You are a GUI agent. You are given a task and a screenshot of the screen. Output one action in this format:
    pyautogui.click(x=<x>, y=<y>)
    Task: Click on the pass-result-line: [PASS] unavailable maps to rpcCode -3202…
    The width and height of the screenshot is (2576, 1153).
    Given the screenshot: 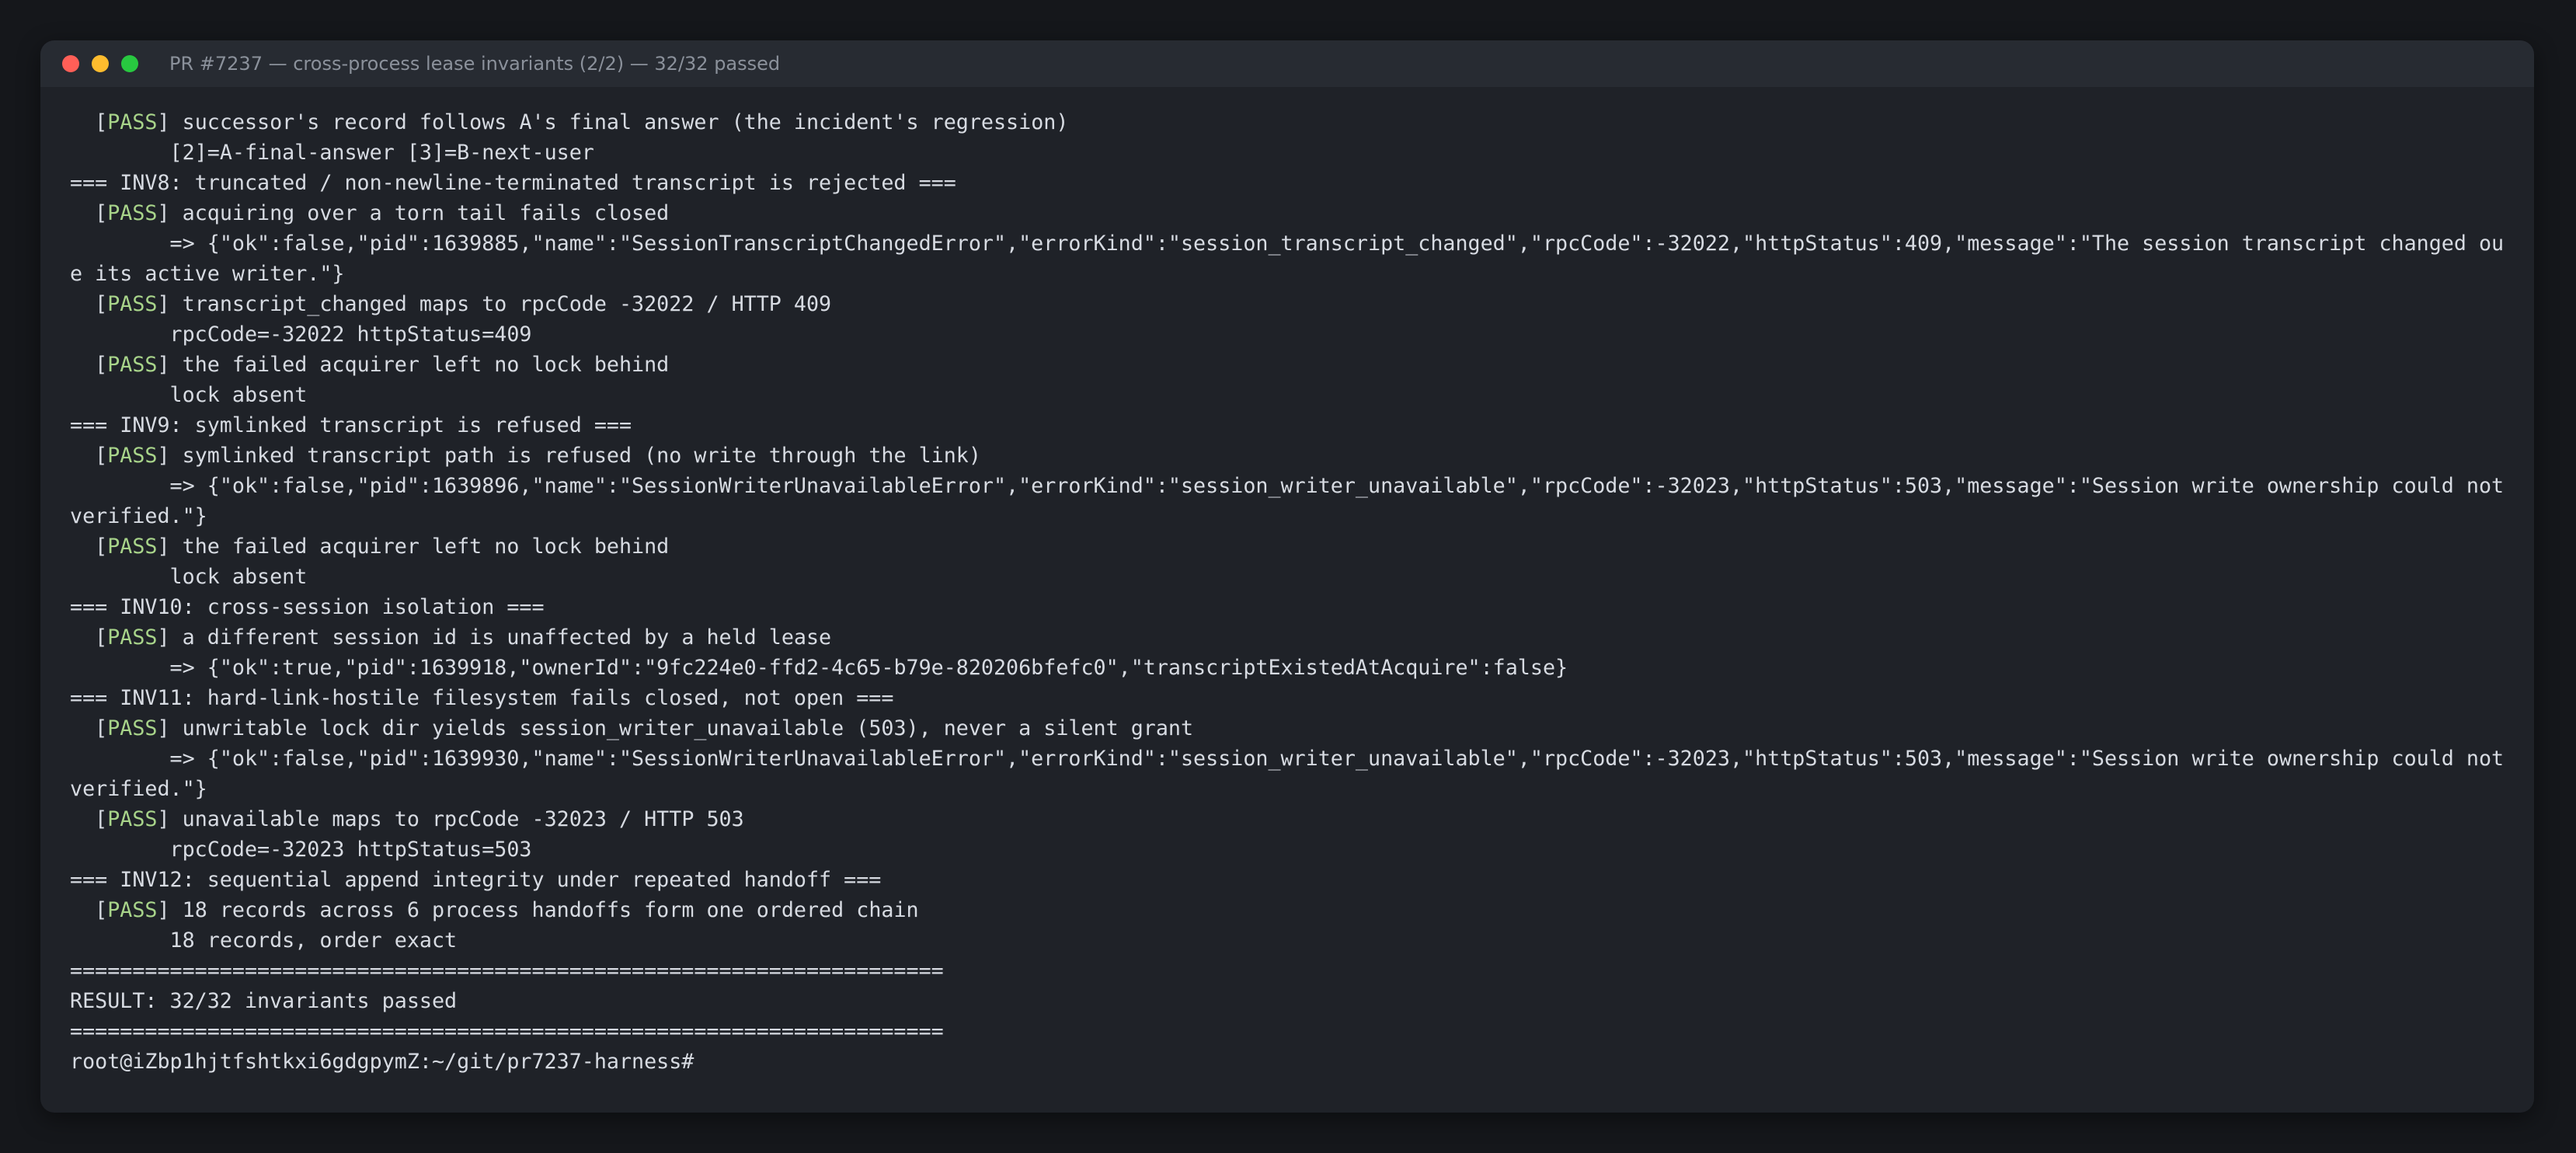 What is the action you would take?
    pyautogui.click(x=407, y=819)
    